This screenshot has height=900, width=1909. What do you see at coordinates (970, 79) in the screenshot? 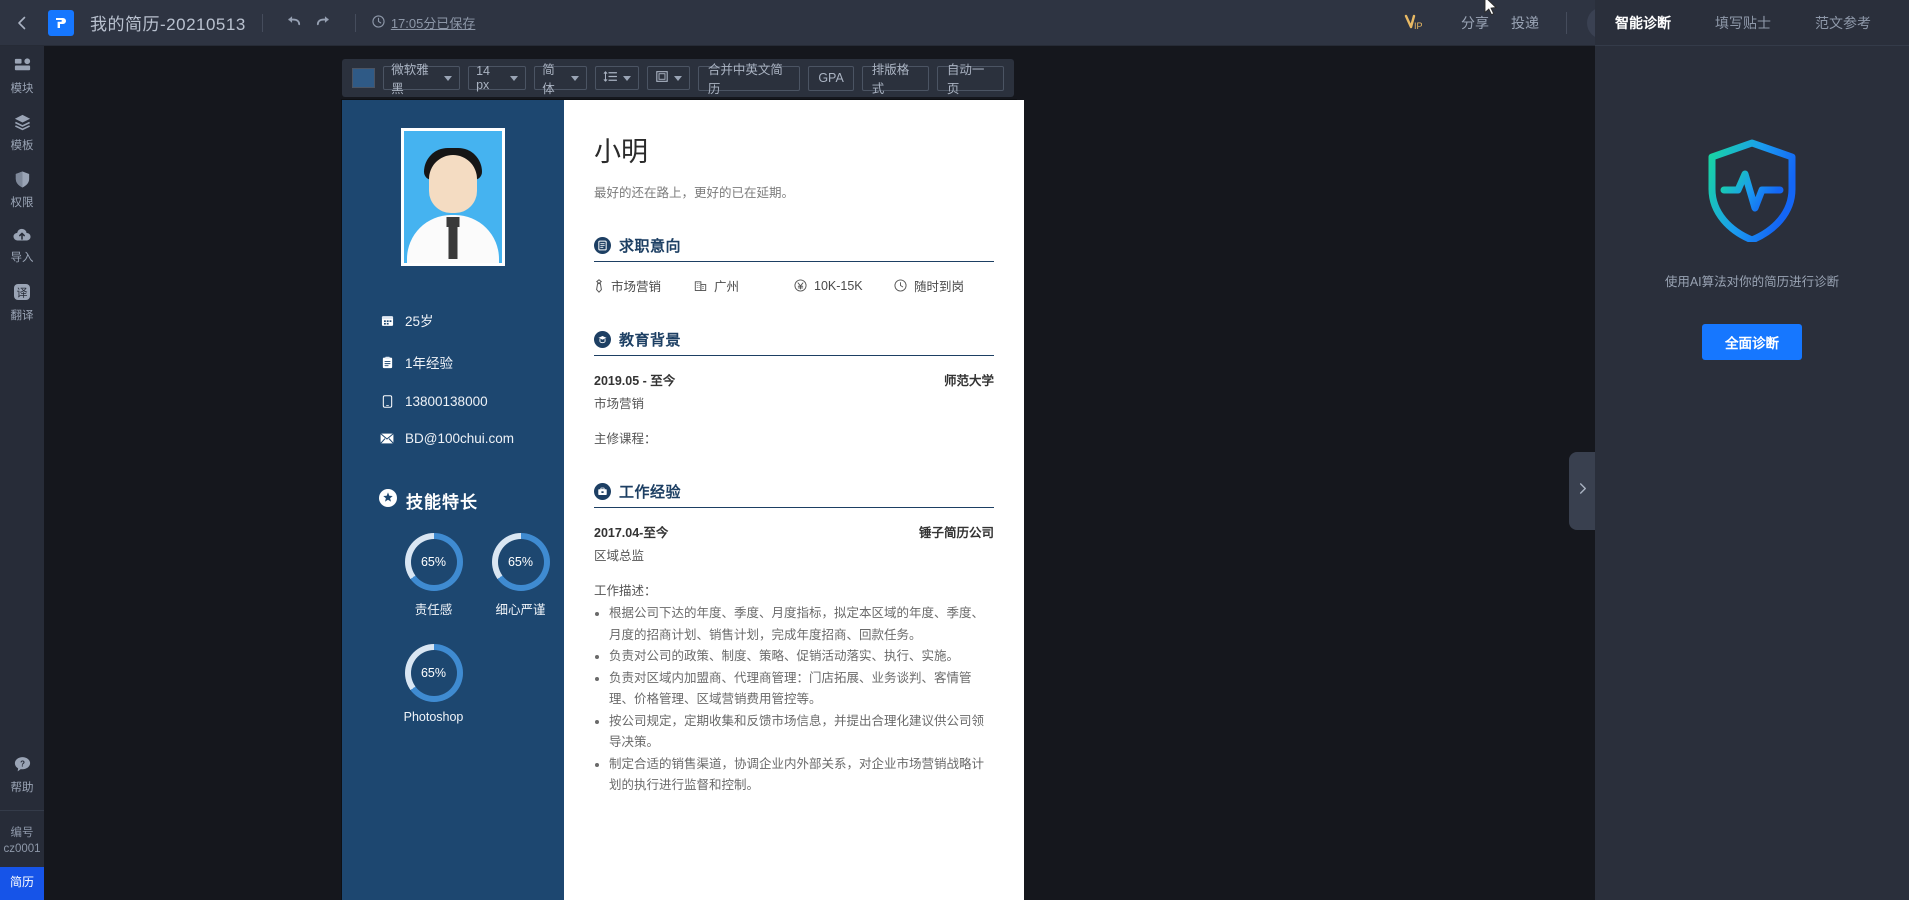
I see `auto-one-page-button: 自动一页` at bounding box center [970, 79].